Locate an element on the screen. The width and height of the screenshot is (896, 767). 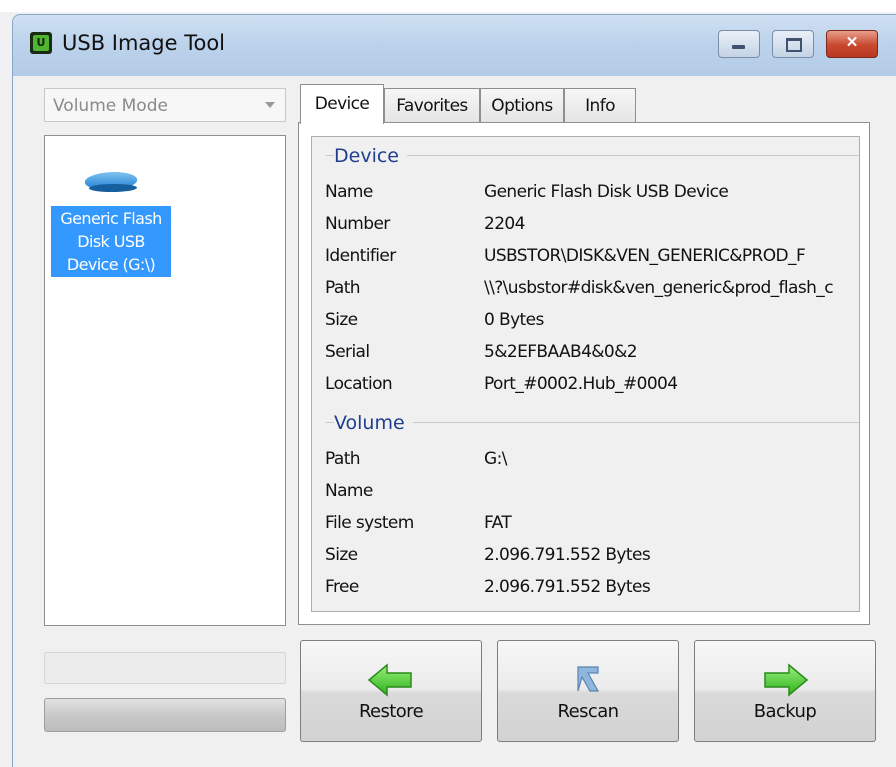
rescan-label: Rescan is located at coordinates (588, 711).